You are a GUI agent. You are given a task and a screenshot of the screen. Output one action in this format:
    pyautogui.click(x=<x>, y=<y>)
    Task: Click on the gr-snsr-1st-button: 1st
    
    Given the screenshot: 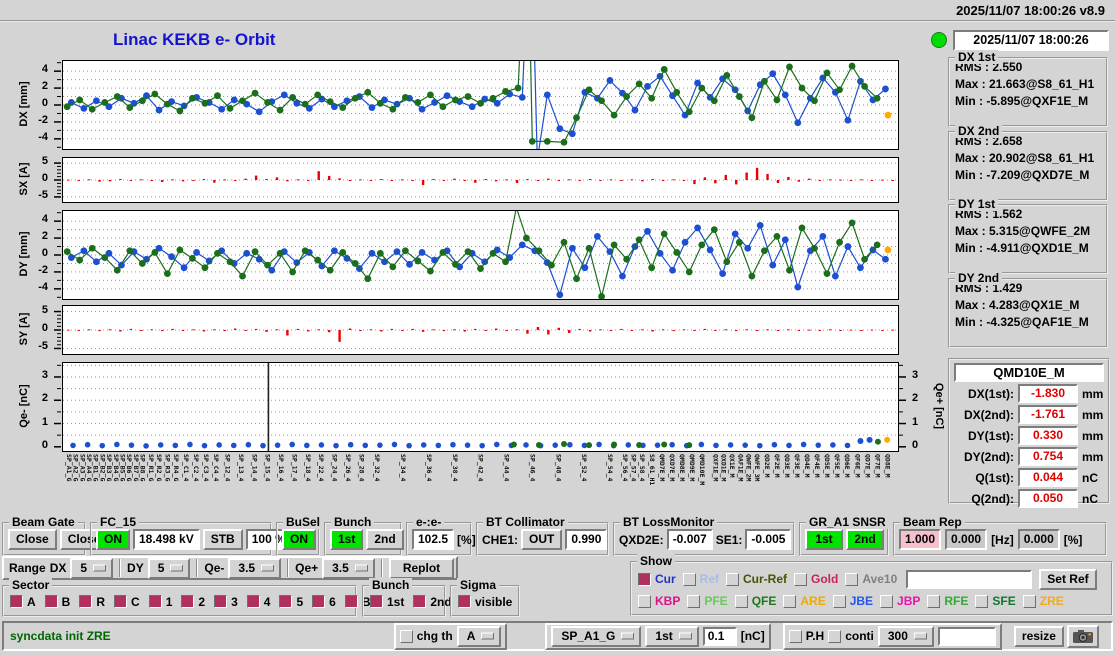 What is the action you would take?
    pyautogui.click(x=824, y=539)
    